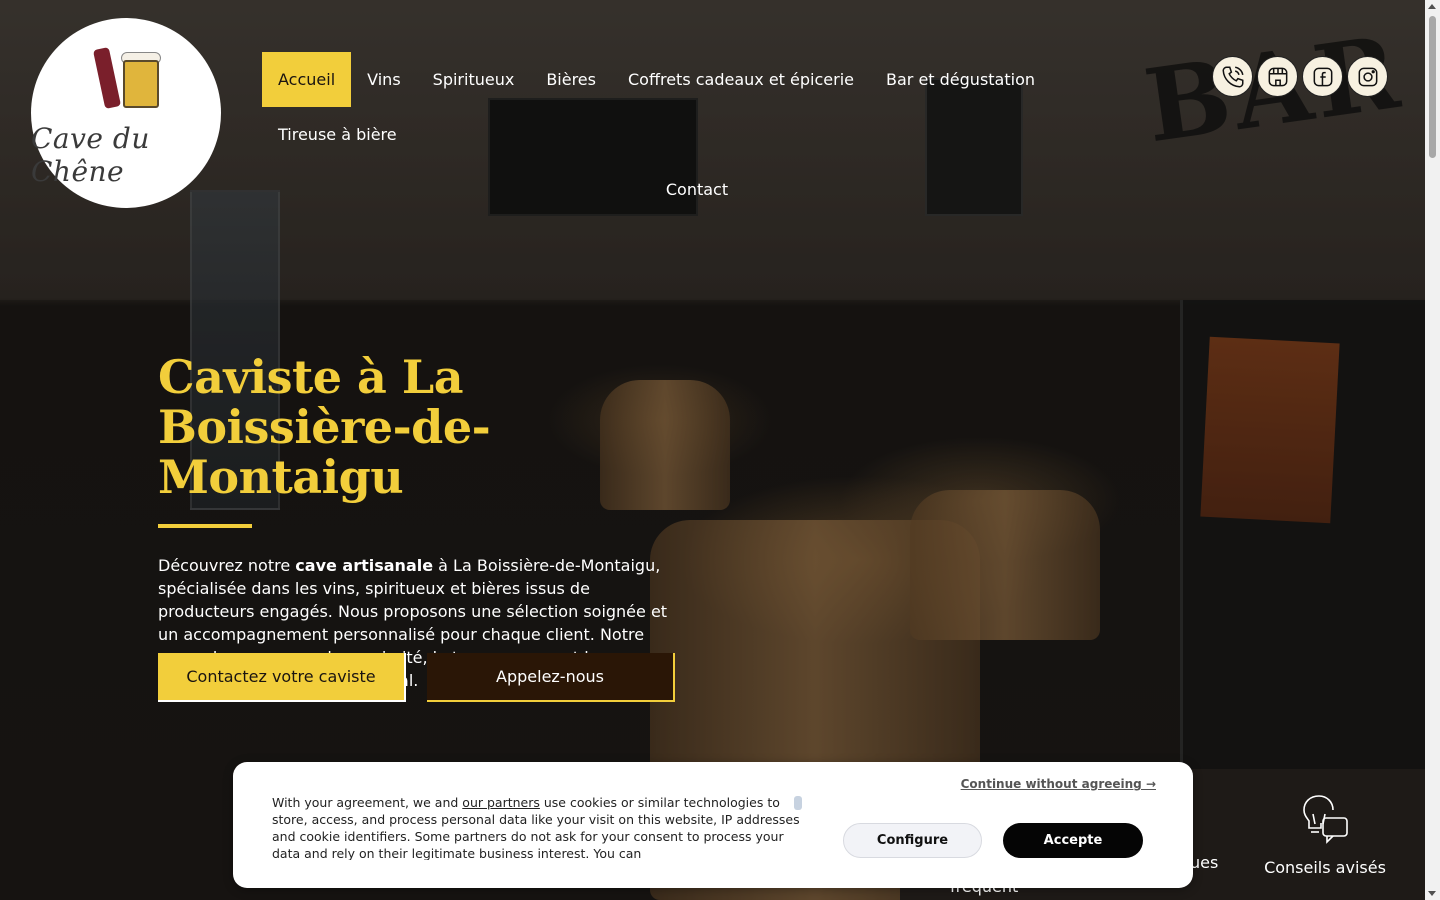  What do you see at coordinates (798, 803) in the screenshot?
I see `cookie-text-scrollbar` at bounding box center [798, 803].